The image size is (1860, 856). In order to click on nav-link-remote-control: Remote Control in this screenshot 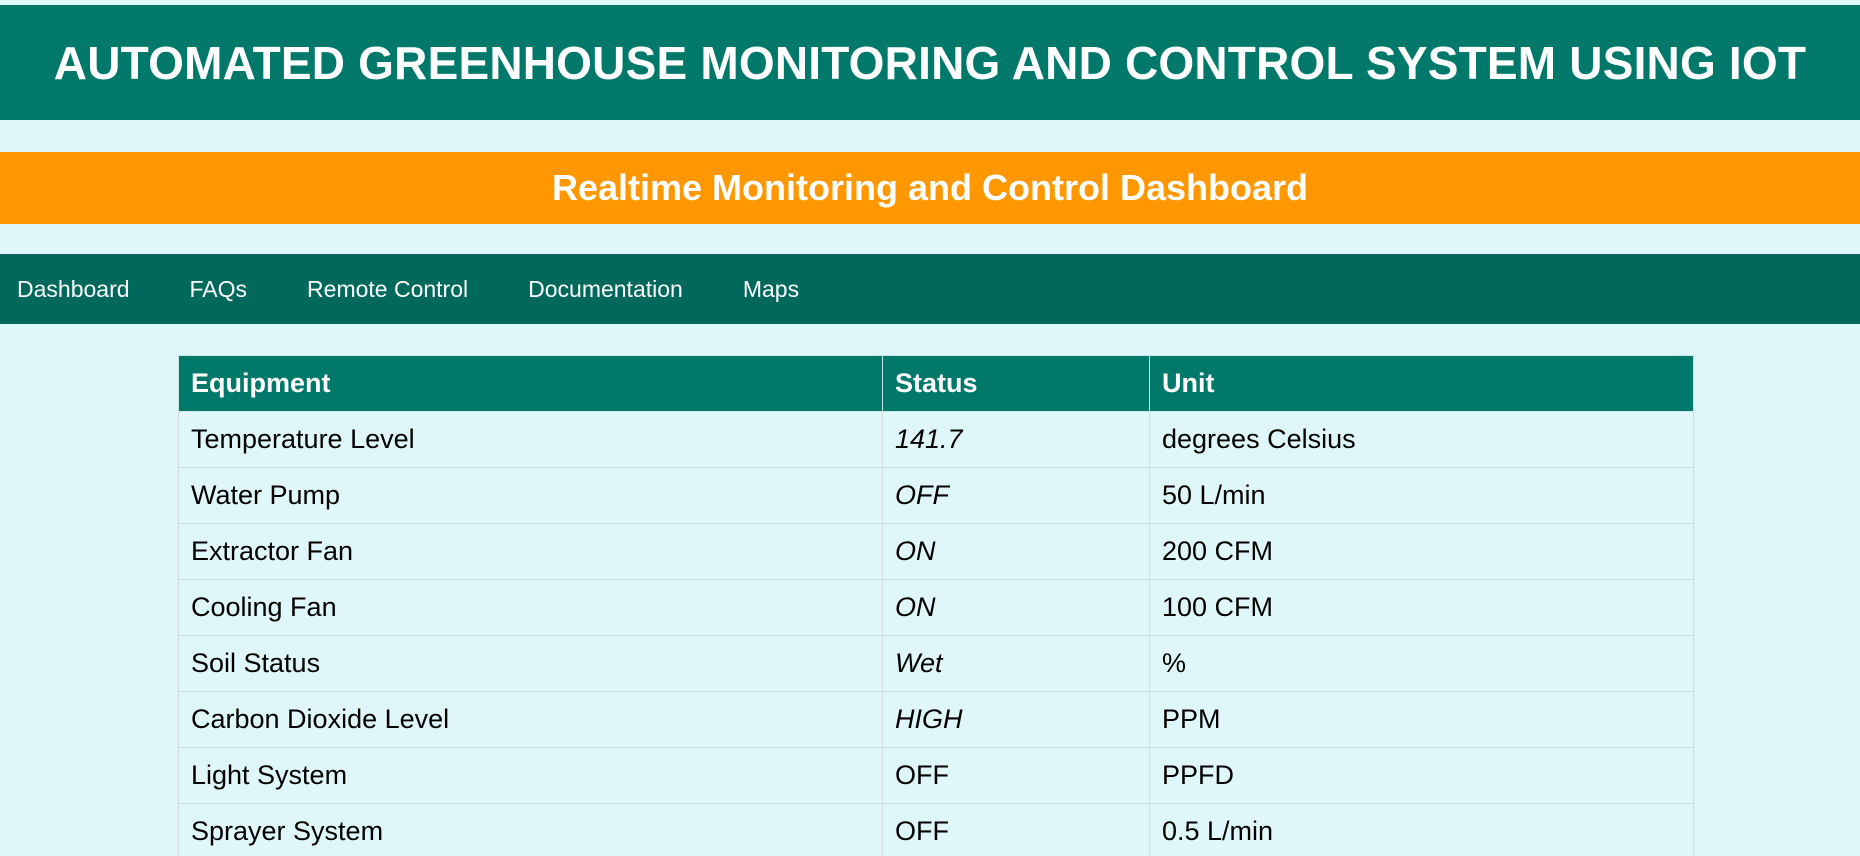, I will do `click(387, 289)`.